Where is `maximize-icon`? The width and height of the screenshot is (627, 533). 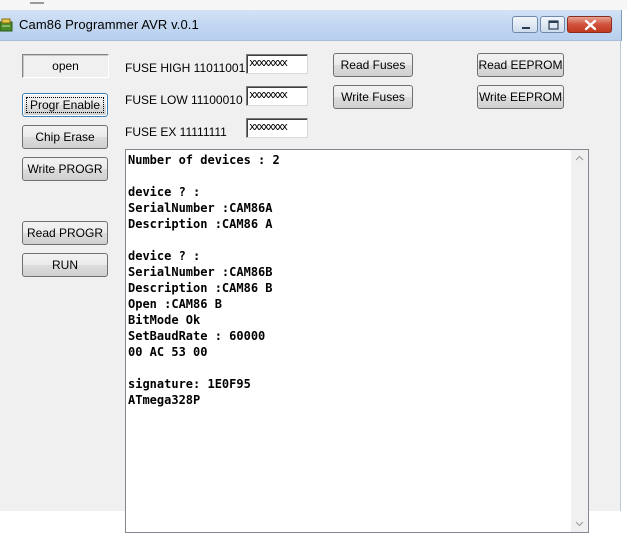 maximize-icon is located at coordinates (553, 25).